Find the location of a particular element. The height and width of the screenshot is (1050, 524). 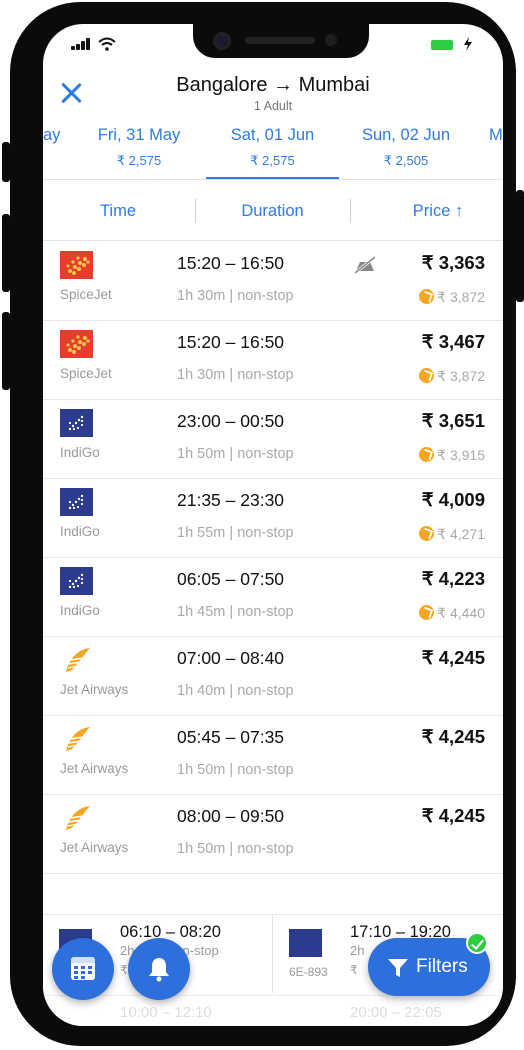

date-label: Fri, 31 May is located at coordinates (139, 135).